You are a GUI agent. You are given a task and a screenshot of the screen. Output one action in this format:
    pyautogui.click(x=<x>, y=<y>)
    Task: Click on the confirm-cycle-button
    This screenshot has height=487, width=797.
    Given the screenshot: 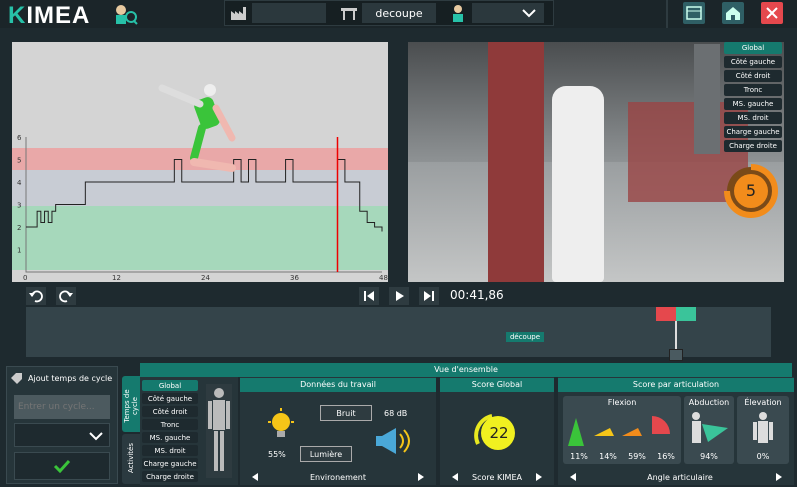 What is the action you would take?
    pyautogui.click(x=62, y=466)
    